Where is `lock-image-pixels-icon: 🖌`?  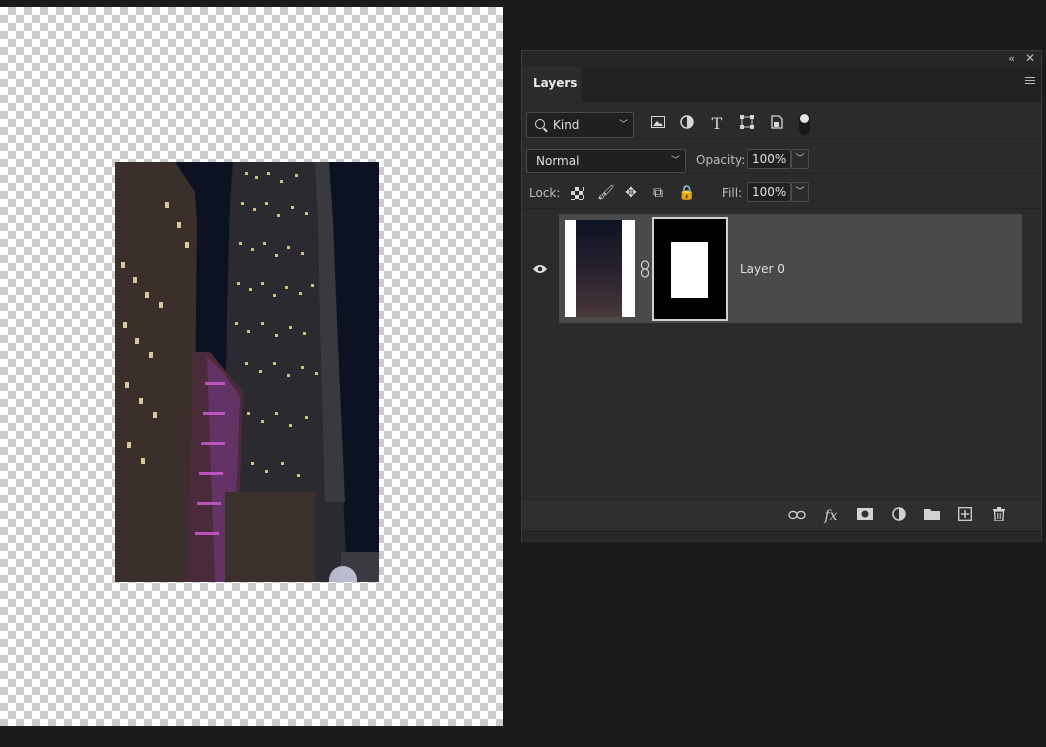
lock-image-pixels-icon: 🖌 is located at coordinates (606, 193).